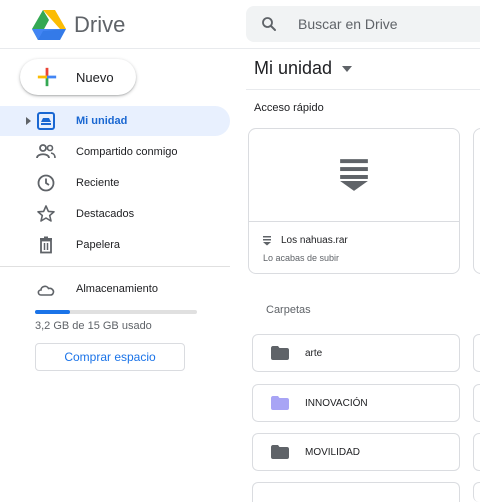  I want to click on search-input, so click(383, 24).